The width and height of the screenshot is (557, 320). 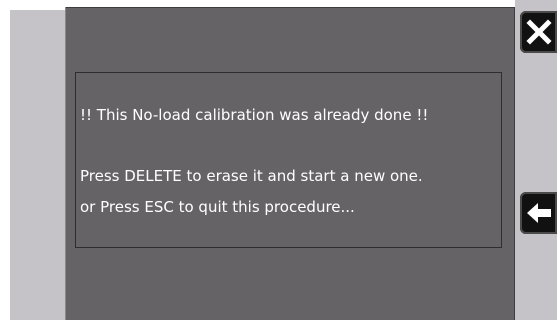 I want to click on back-button, so click(x=538, y=213).